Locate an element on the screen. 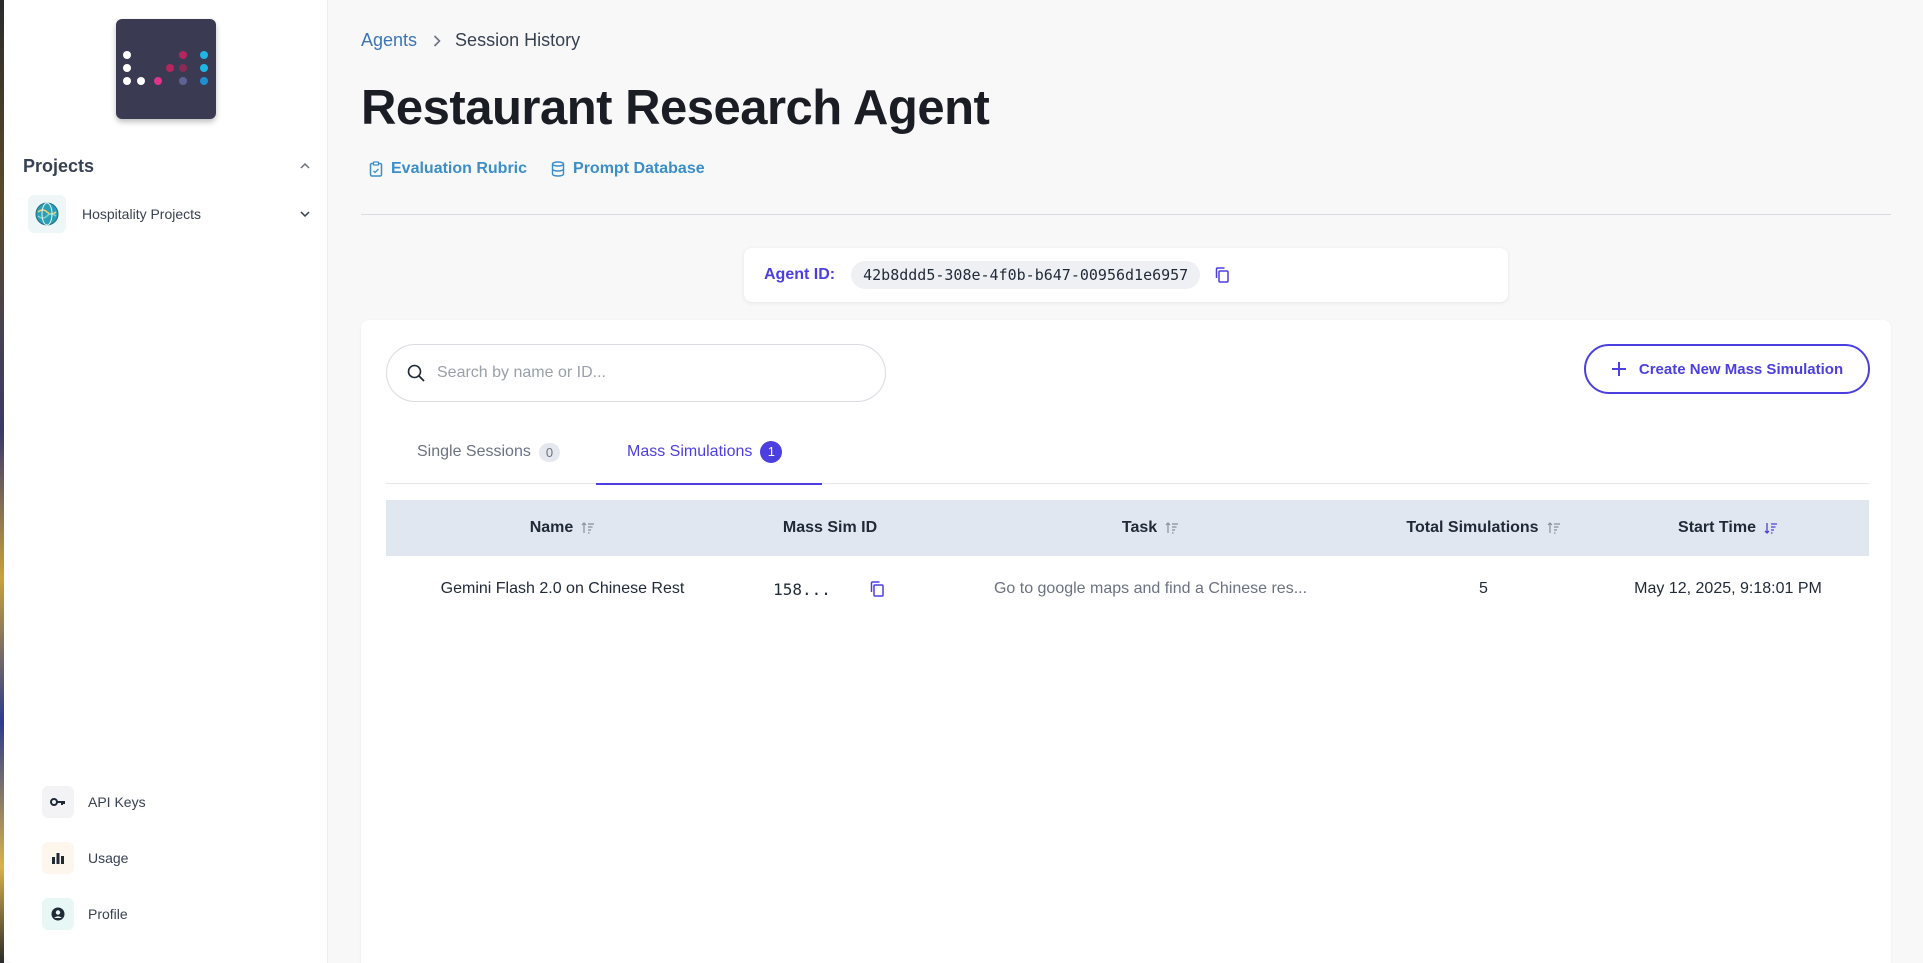 This screenshot has height=963, width=1923. projects-title: Projects is located at coordinates (59, 165).